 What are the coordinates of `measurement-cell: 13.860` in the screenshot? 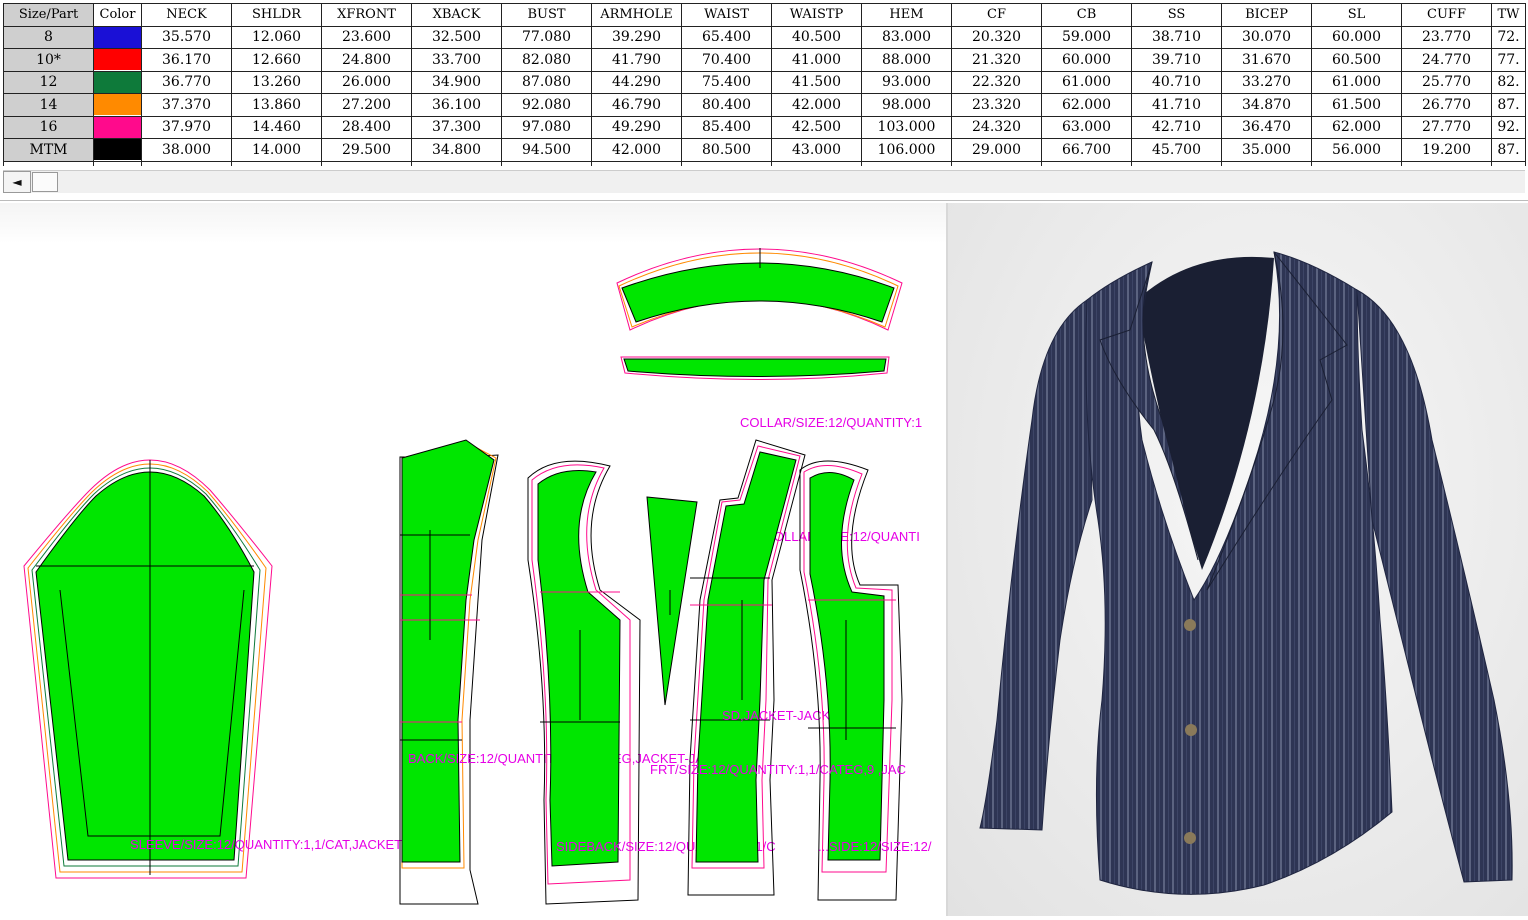 It's located at (276, 105).